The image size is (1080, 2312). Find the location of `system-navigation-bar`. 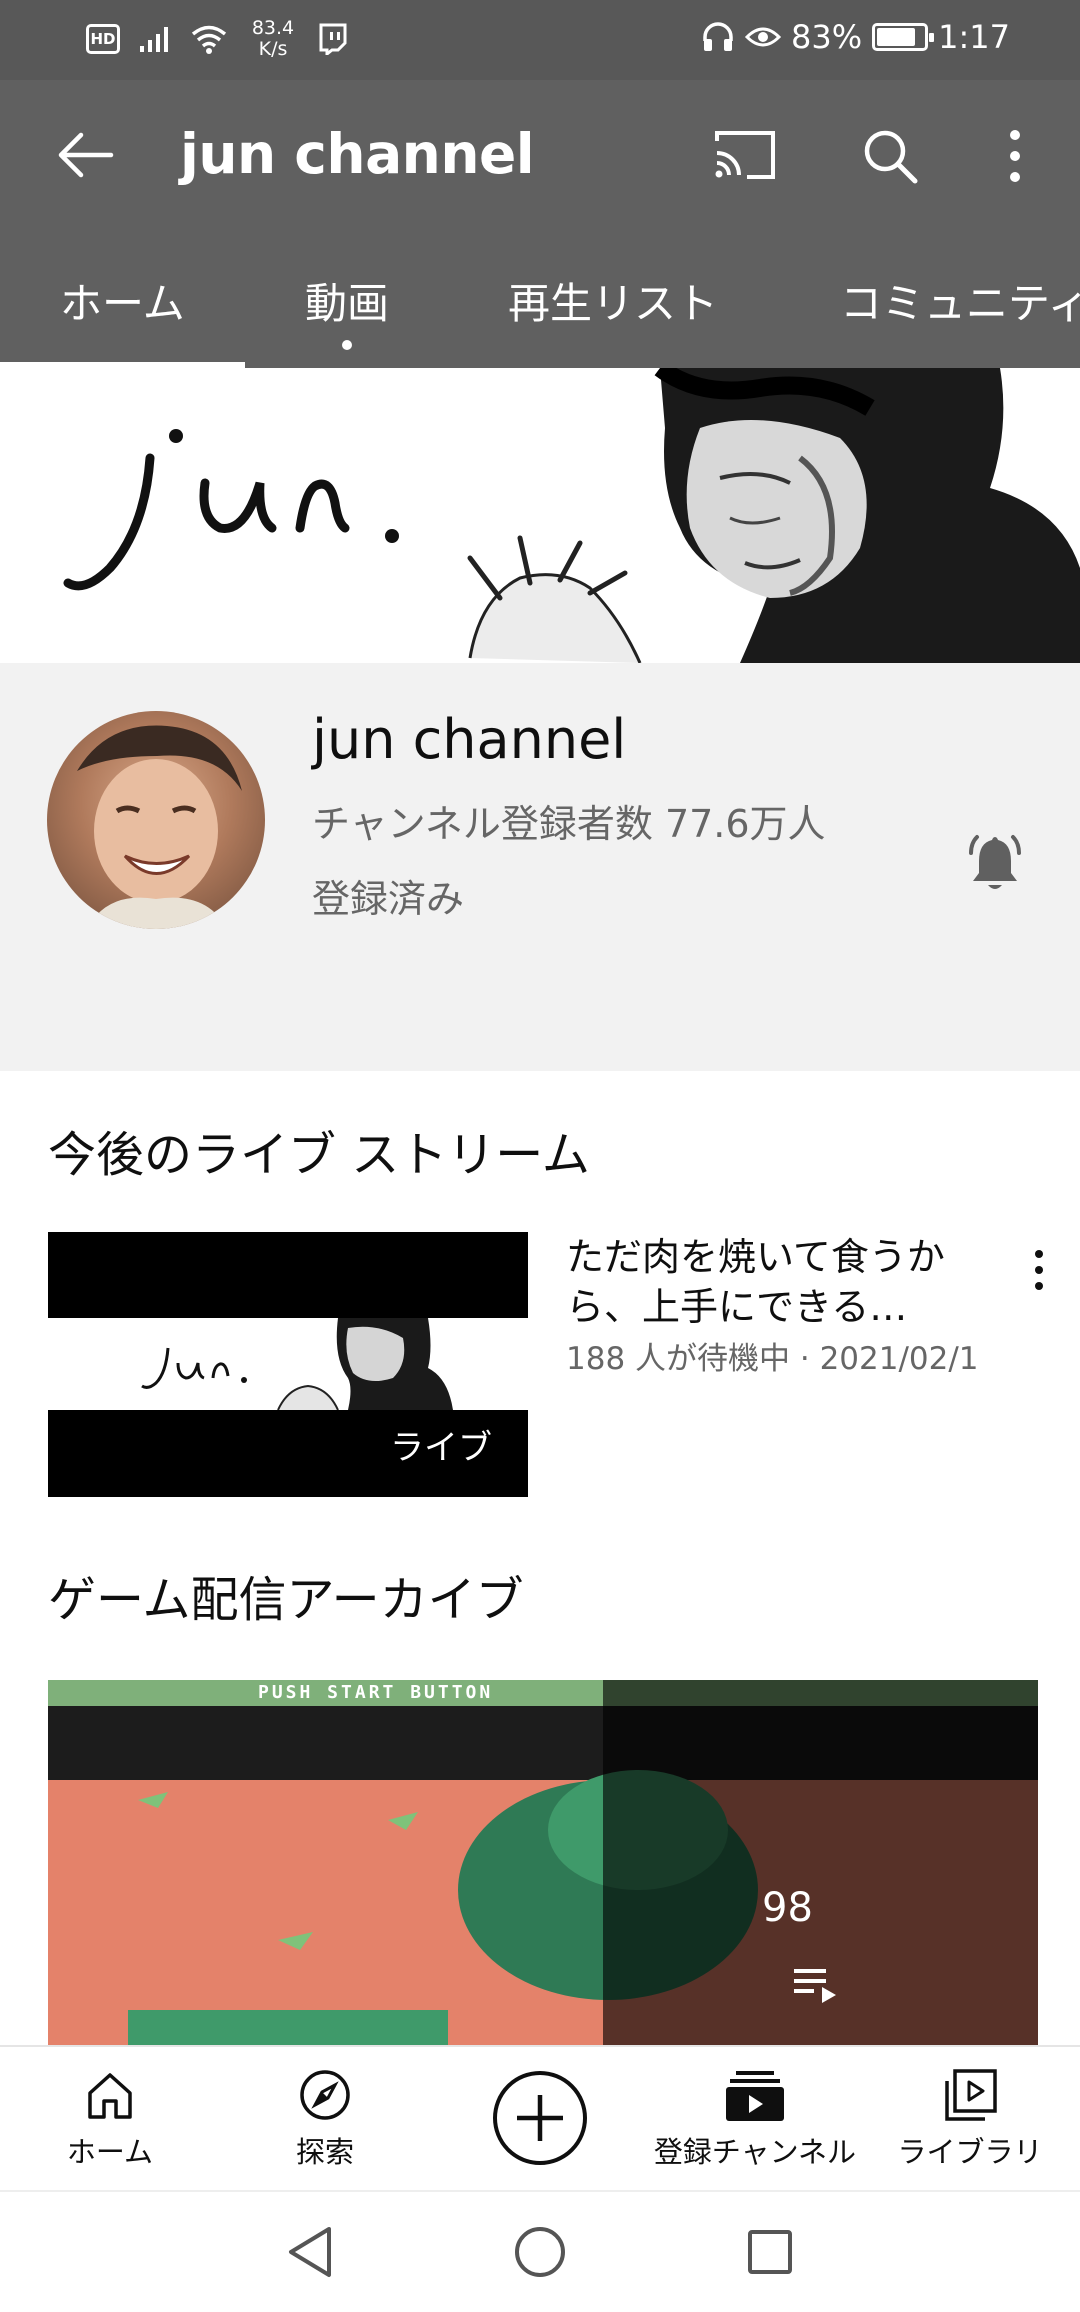

system-navigation-bar is located at coordinates (540, 2251).